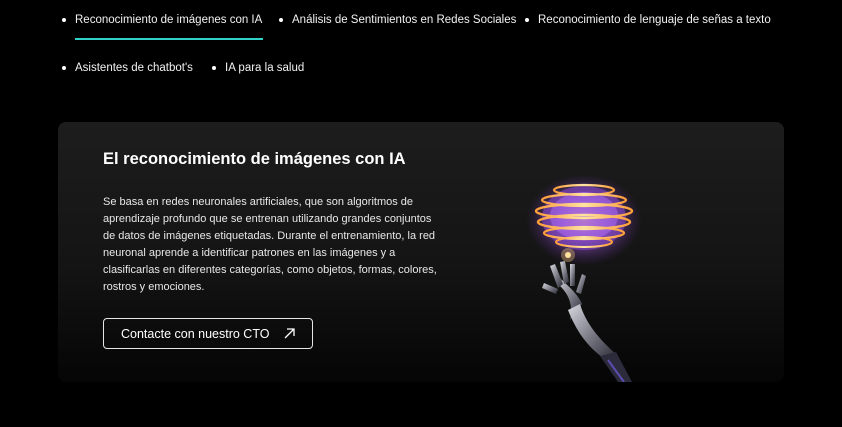 Image resolution: width=842 pixels, height=427 pixels. What do you see at coordinates (195, 333) in the screenshot?
I see `contact-cto-label: Contacte con nuestro CTO` at bounding box center [195, 333].